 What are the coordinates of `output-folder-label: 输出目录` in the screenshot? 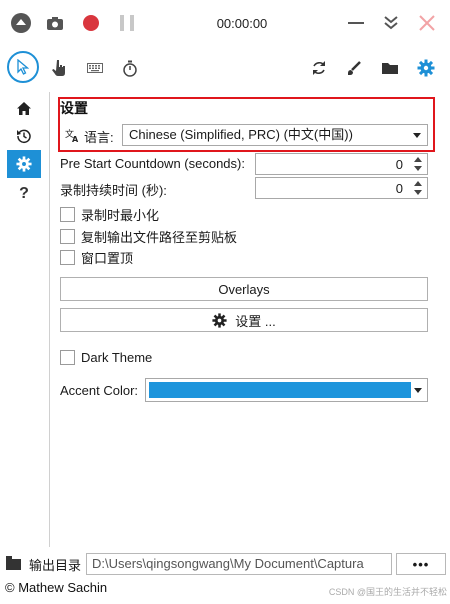 It's located at (55, 565).